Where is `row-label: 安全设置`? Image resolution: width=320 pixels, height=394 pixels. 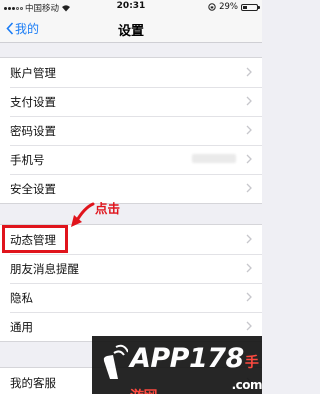 row-label: 安全设置 is located at coordinates (33, 188).